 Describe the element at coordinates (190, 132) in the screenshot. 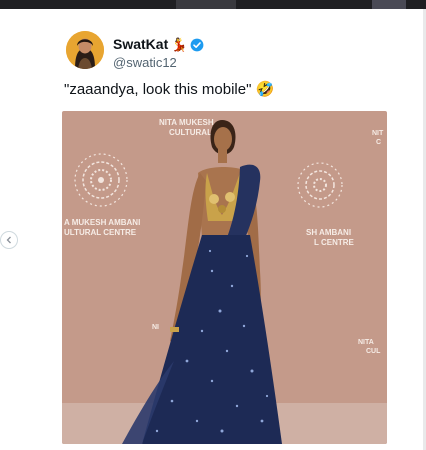

I see `backdrop-text: CULTURAL` at that location.